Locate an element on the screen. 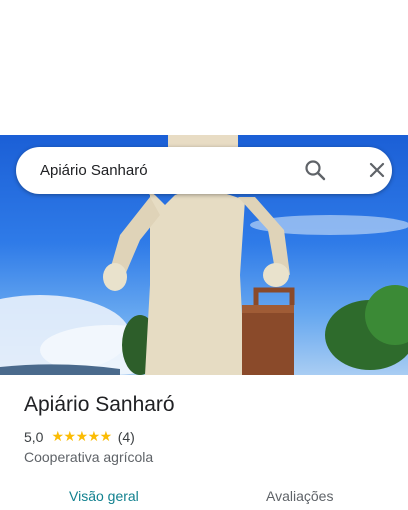 The width and height of the screenshot is (408, 510). star-rating-icon: ★★★★★ is located at coordinates (81, 436).